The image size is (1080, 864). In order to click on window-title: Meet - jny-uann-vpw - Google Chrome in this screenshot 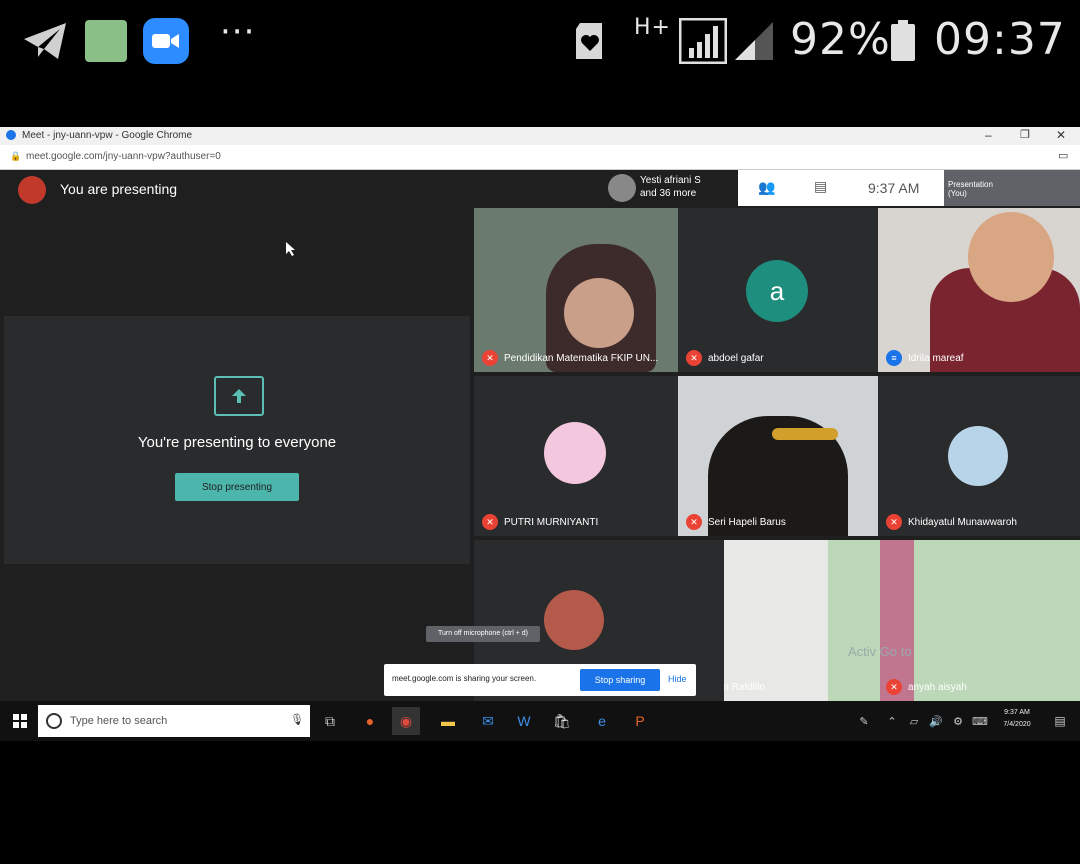, I will do `click(107, 135)`.